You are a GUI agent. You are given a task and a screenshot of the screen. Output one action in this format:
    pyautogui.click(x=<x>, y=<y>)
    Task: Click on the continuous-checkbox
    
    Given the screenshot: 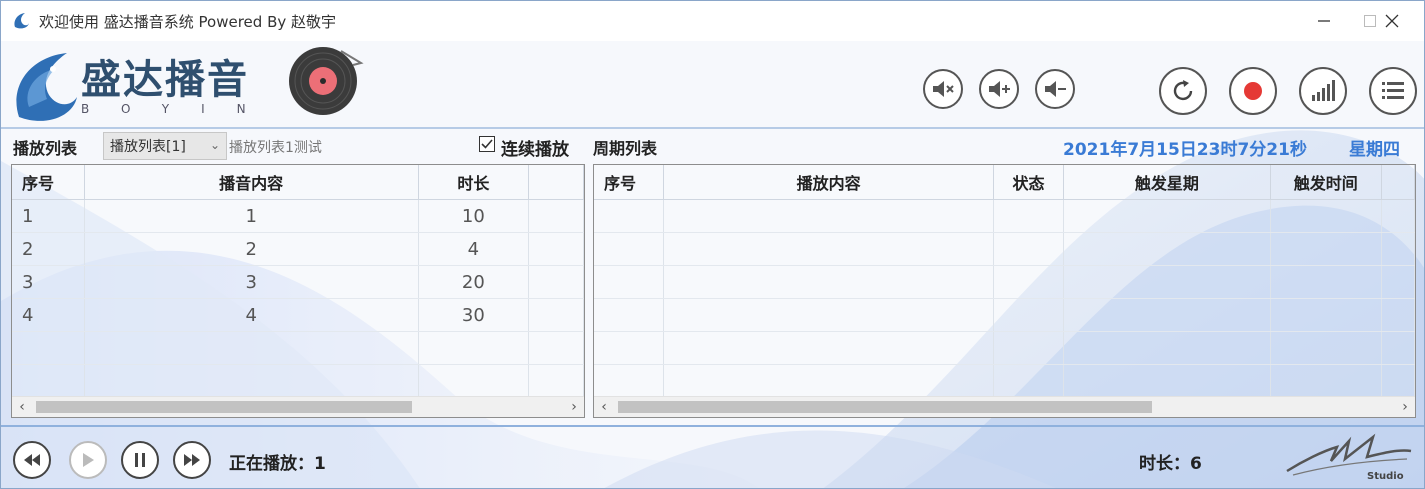 What is the action you would take?
    pyautogui.click(x=487, y=144)
    